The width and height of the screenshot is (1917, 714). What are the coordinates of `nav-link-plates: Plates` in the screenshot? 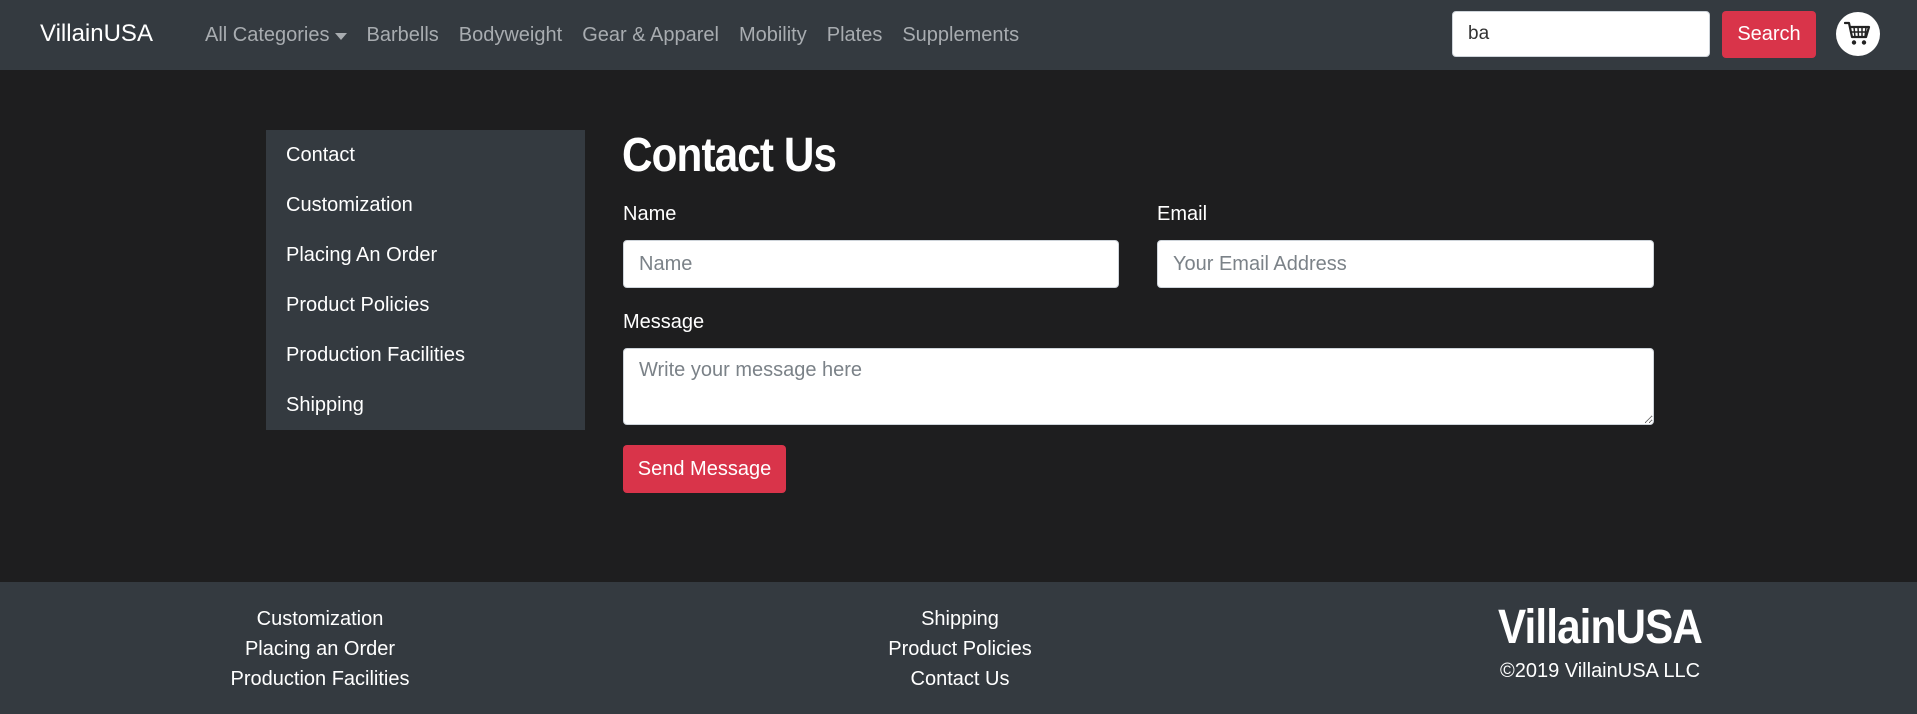 It's located at (855, 35).